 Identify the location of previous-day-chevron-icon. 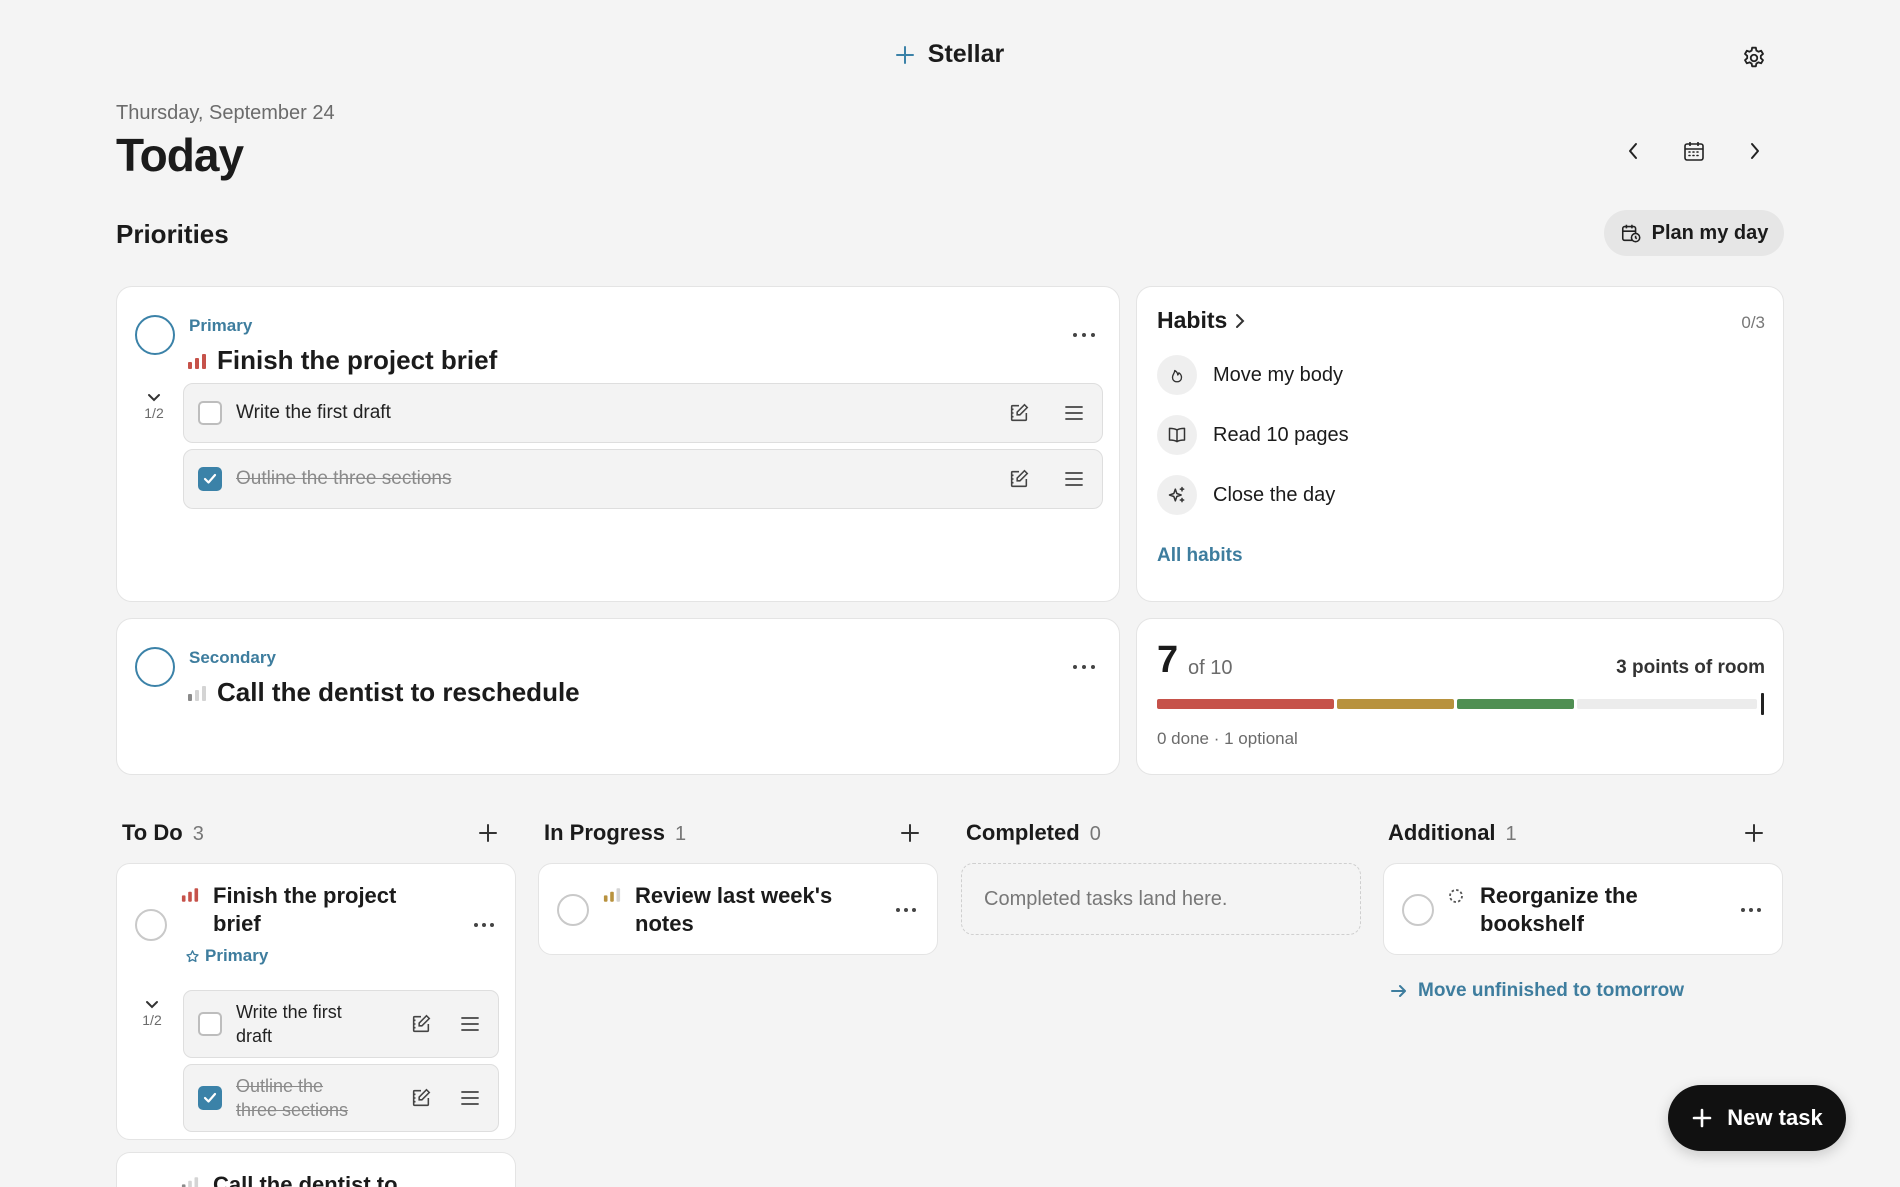
(1633, 151).